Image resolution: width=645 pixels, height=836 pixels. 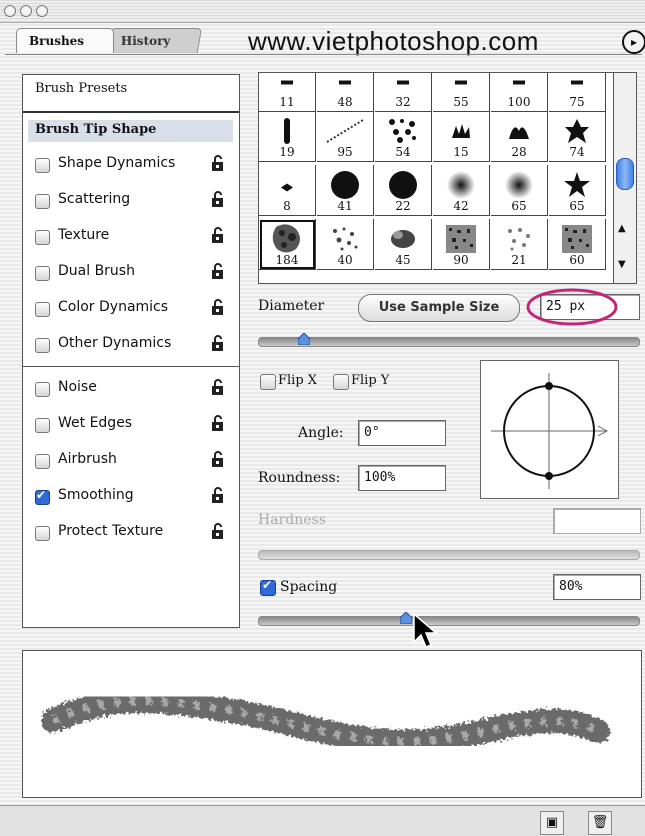 I want to click on grid-scrollbar: ▲ ▼, so click(x=625, y=178).